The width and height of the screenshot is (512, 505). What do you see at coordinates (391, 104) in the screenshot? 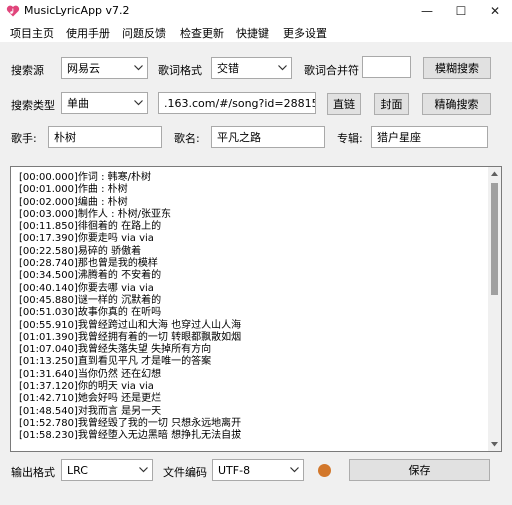
I see `cover-button: 封面` at bounding box center [391, 104].